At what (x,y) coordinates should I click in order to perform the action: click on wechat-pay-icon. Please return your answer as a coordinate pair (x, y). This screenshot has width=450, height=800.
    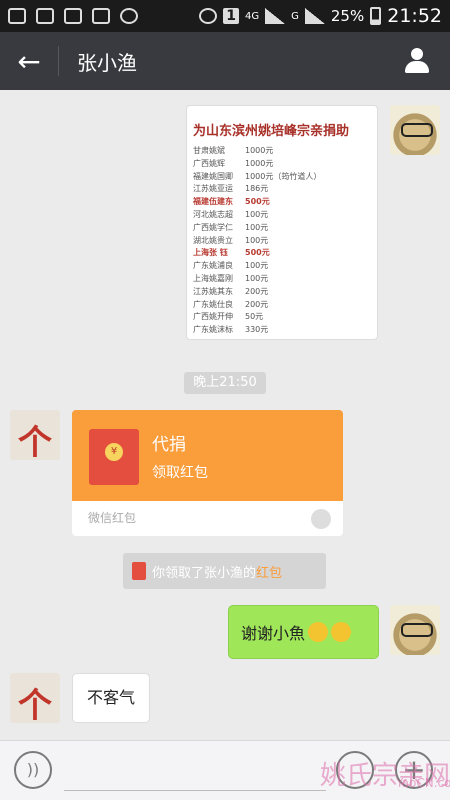
    Looking at the image, I should click on (321, 519).